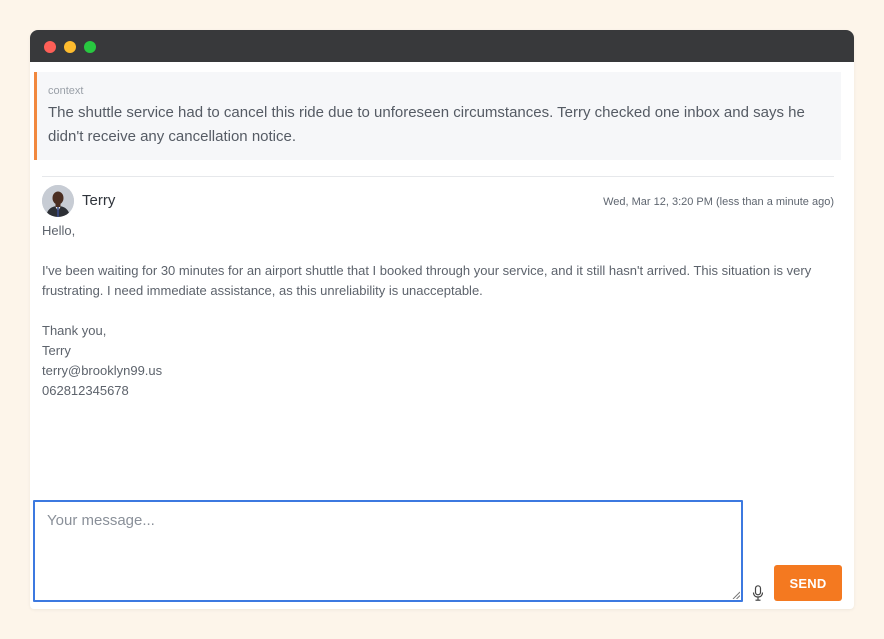 This screenshot has height=639, width=884. I want to click on message-closing: Thank you,, so click(74, 330).